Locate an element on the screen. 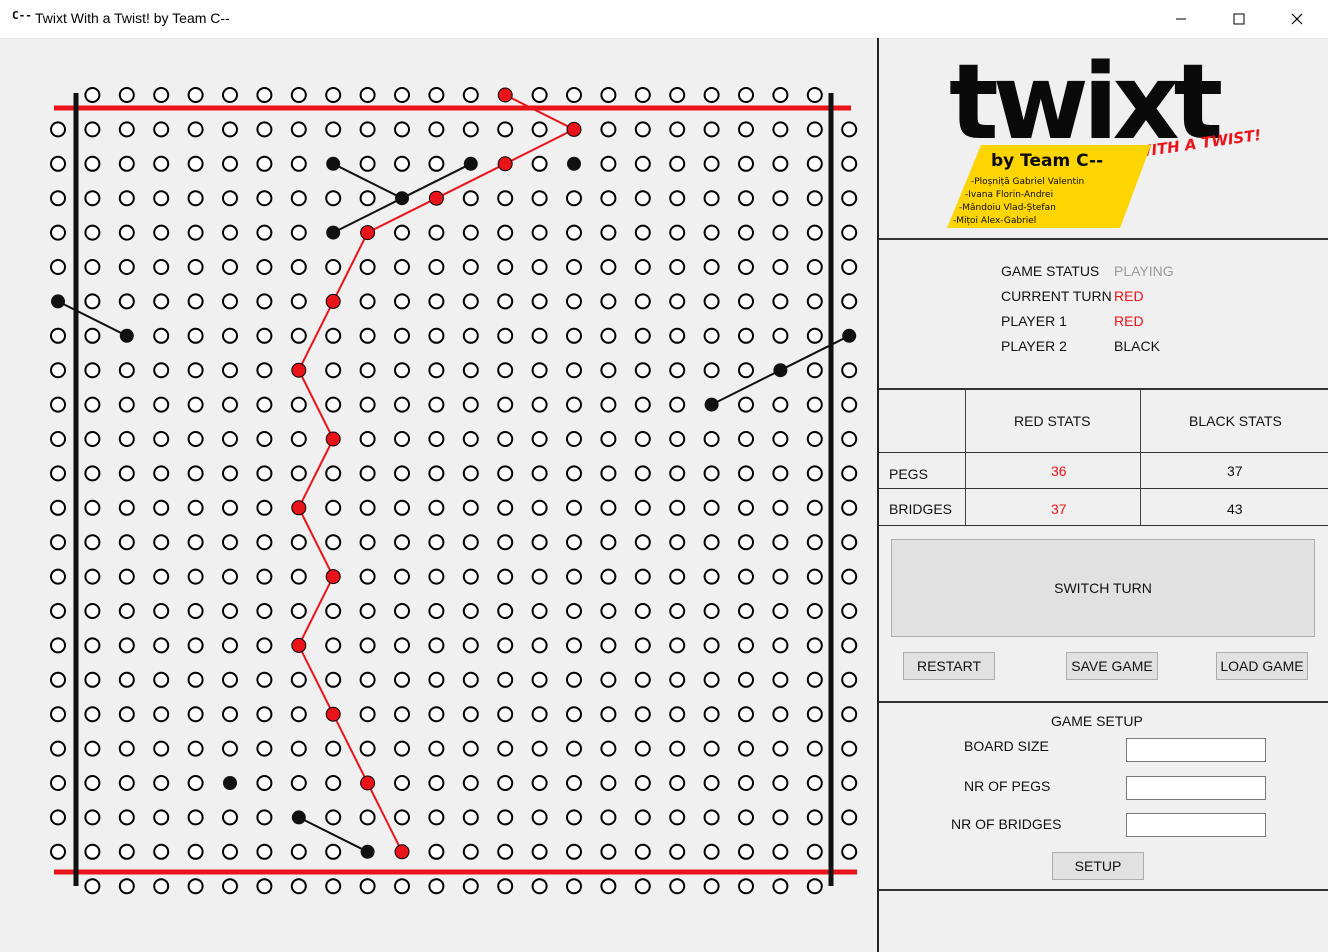 The width and height of the screenshot is (1328, 952). black-peg is located at coordinates (470, 163).